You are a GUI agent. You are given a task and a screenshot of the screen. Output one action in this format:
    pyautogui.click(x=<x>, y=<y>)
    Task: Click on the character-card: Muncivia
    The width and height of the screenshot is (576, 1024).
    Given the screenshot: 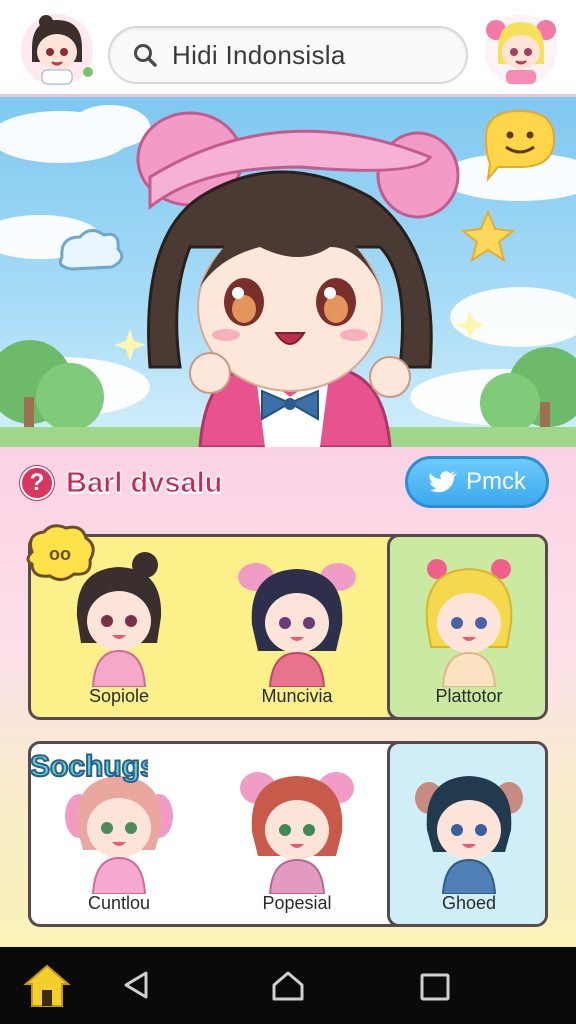 What is the action you would take?
    pyautogui.click(x=297, y=627)
    